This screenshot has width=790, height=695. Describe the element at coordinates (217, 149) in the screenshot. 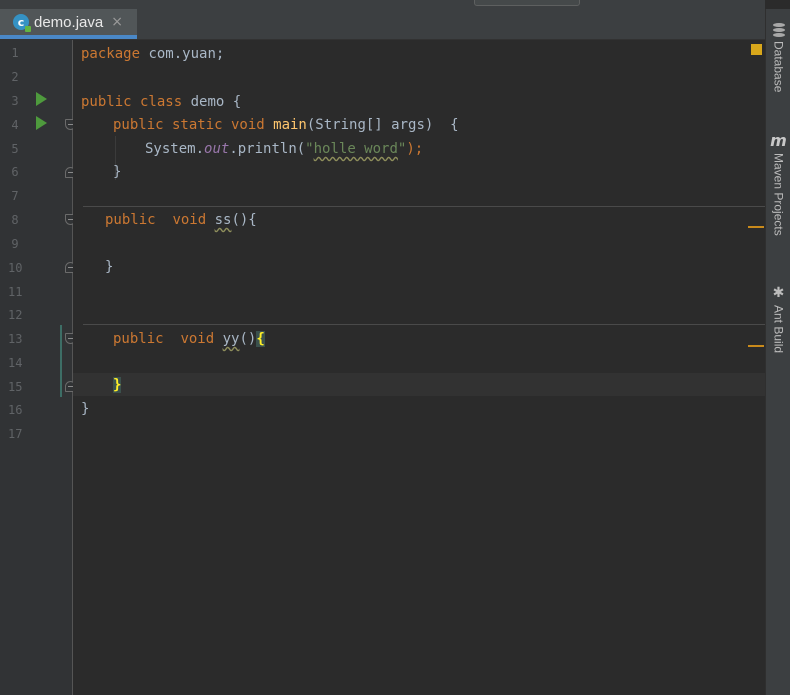

I see `static-field: out` at that location.